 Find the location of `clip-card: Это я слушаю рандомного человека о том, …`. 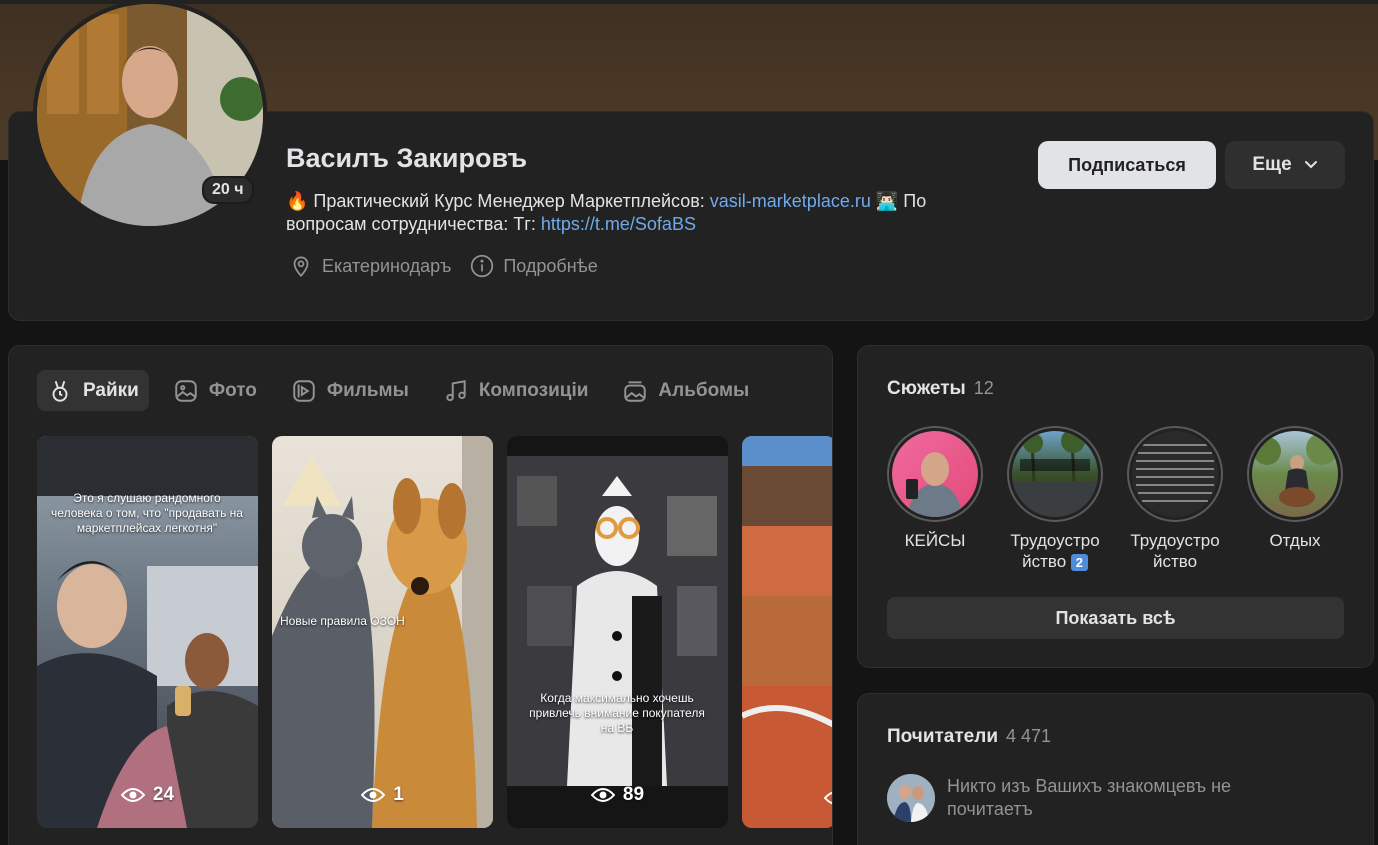

clip-card: Это я слушаю рандомного человека о том, … is located at coordinates (147, 632).